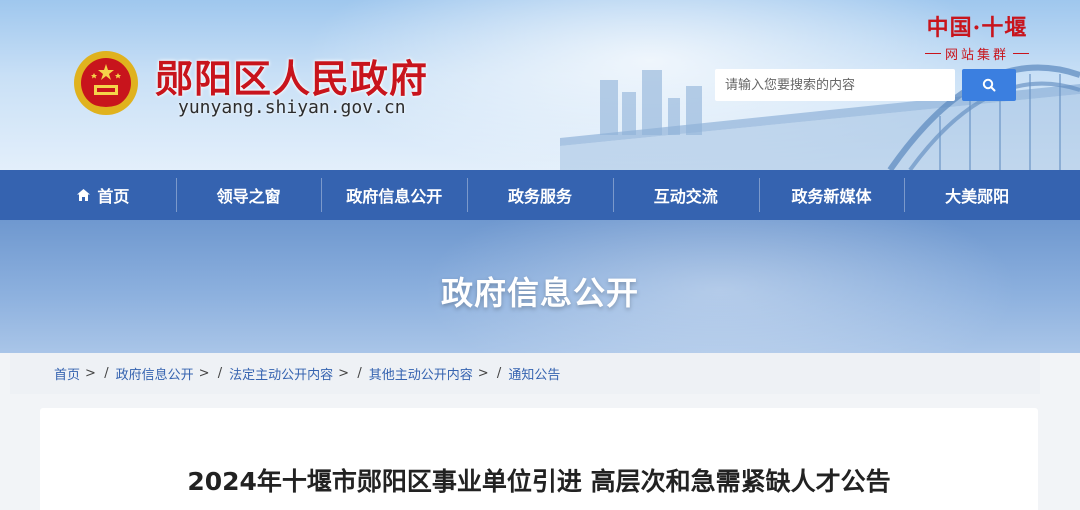 Image resolution: width=1080 pixels, height=510 pixels. I want to click on breadcrumb-statutory: 法定主动公开内容, so click(281, 373).